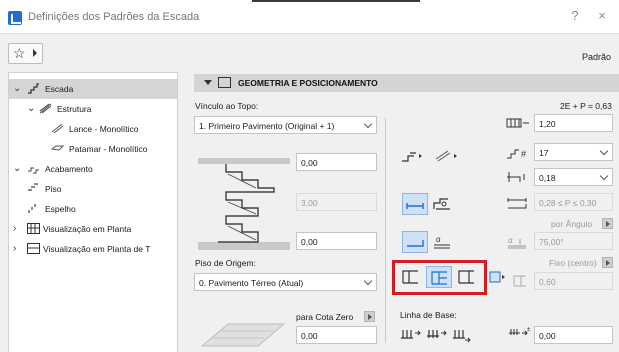  I want to click on tree-item-label: Visualização em Planta de T, so click(97, 249).